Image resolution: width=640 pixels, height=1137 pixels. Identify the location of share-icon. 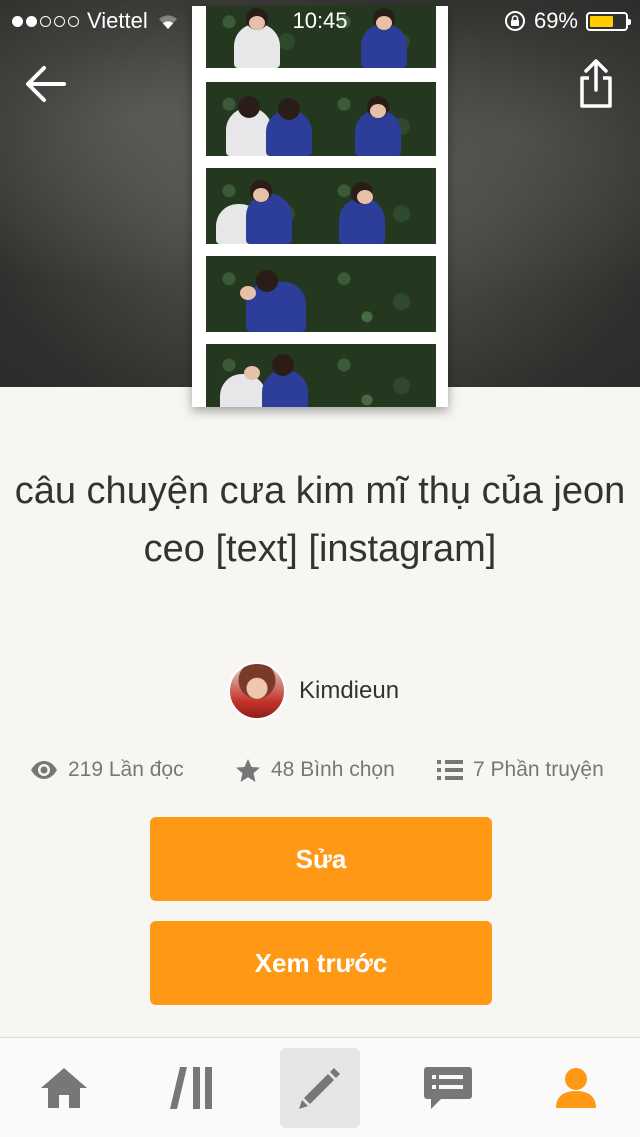
(596, 83).